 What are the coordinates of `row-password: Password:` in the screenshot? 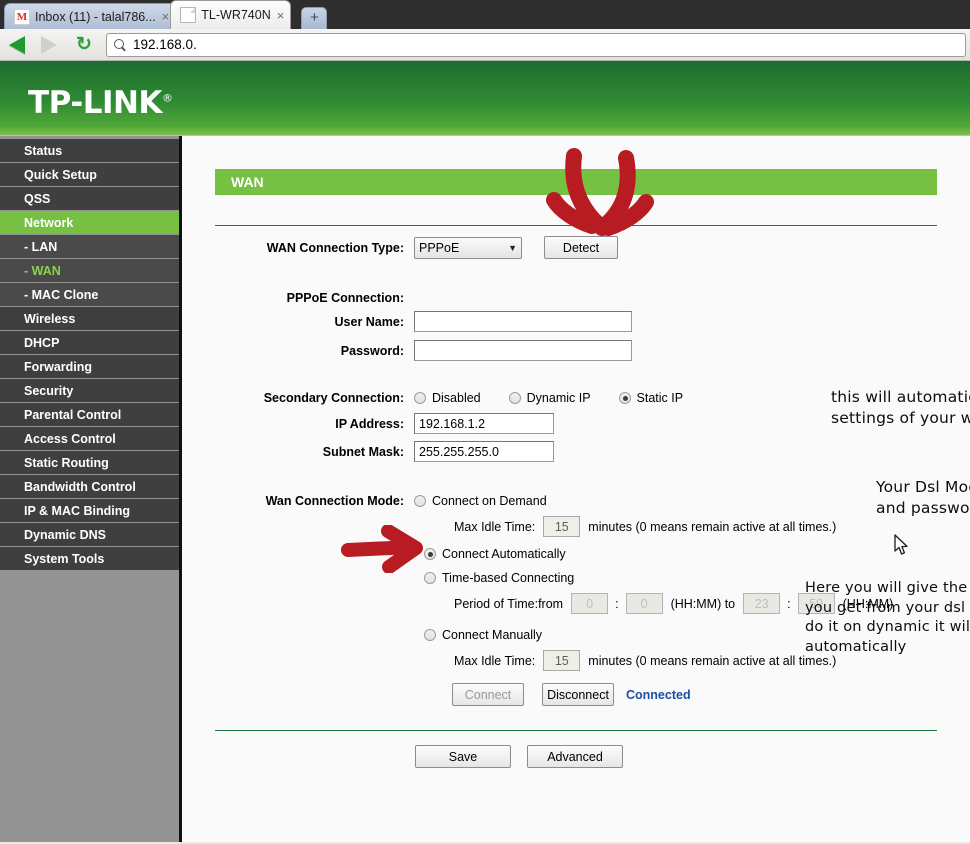 It's located at (576, 350).